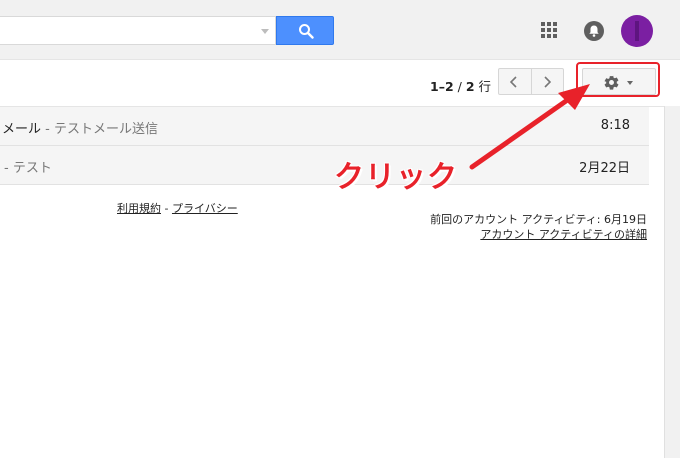  Describe the element at coordinates (205, 208) in the screenshot. I see `privacy-link: プライバシー` at that location.